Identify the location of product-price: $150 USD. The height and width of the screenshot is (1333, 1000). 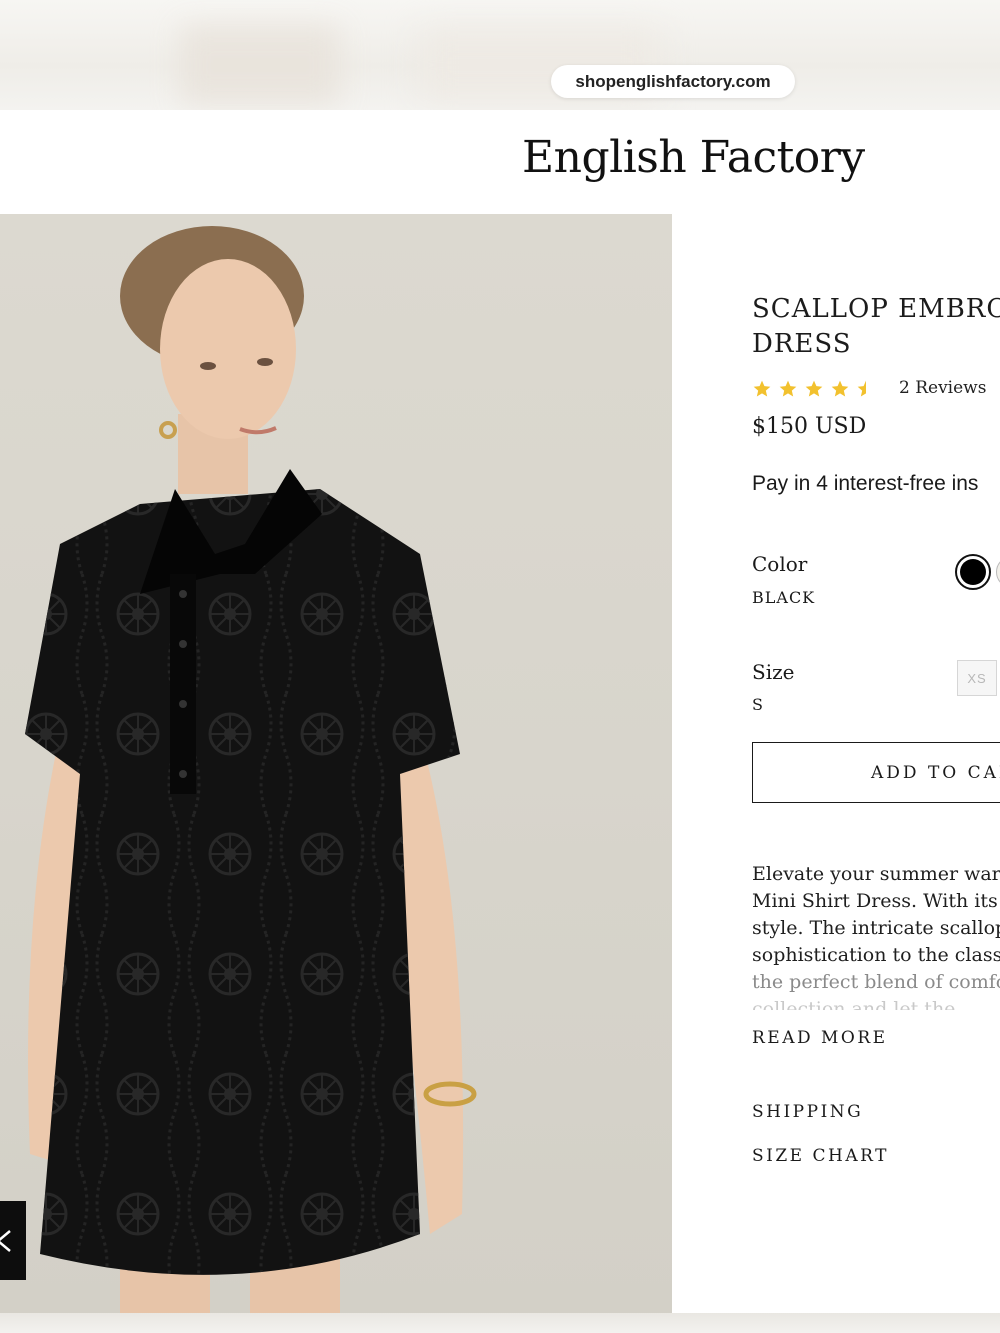
(809, 426).